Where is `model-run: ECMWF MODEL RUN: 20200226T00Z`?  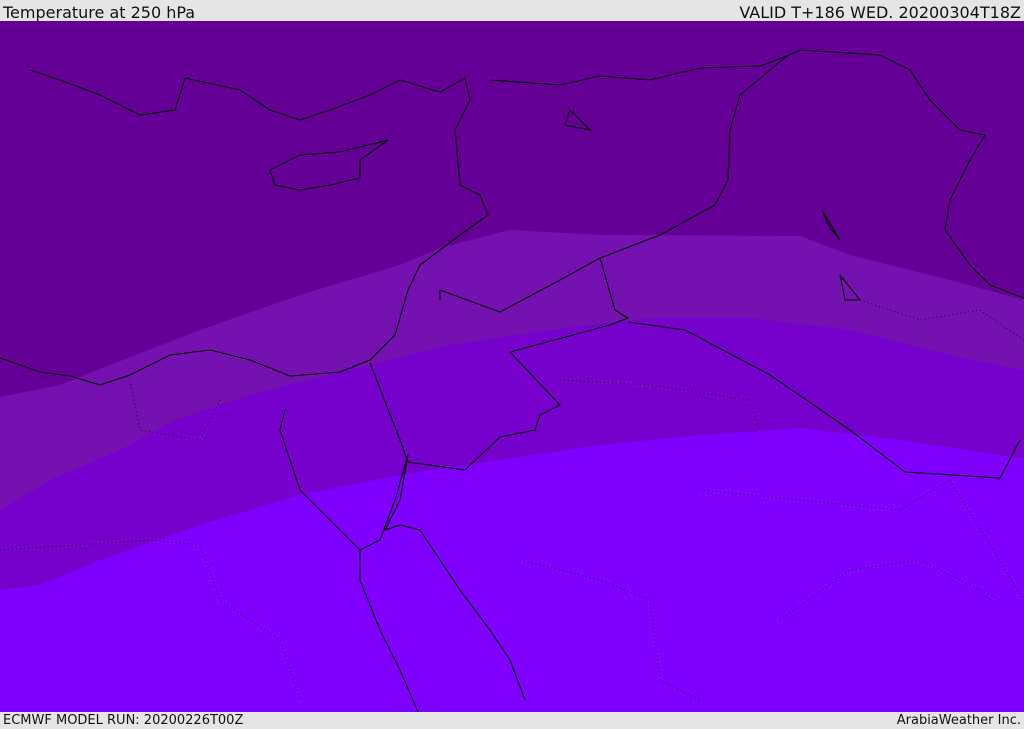 model-run: ECMWF MODEL RUN: 20200226T00Z is located at coordinates (123, 720).